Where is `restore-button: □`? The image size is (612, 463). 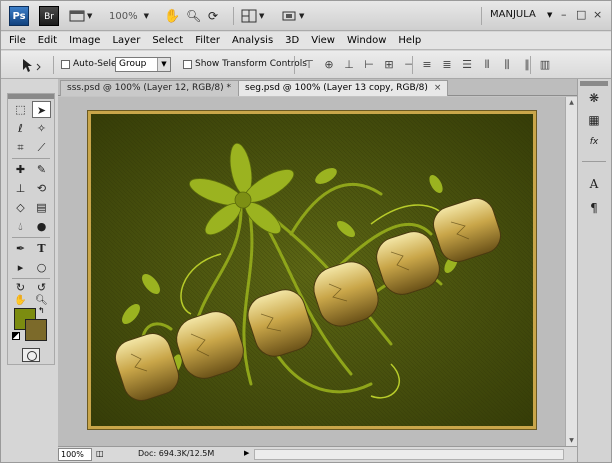
restore-button: □ is located at coordinates (581, 14).